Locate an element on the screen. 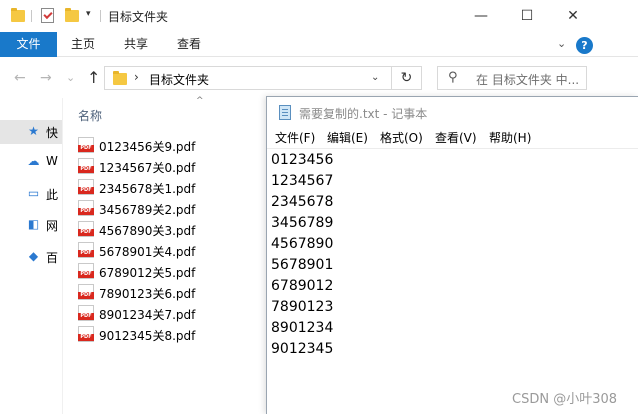 This screenshot has width=638, height=414. explorer-titlebar: ▾ 目标文件夹 — ☐ ✕ is located at coordinates (319, 16).